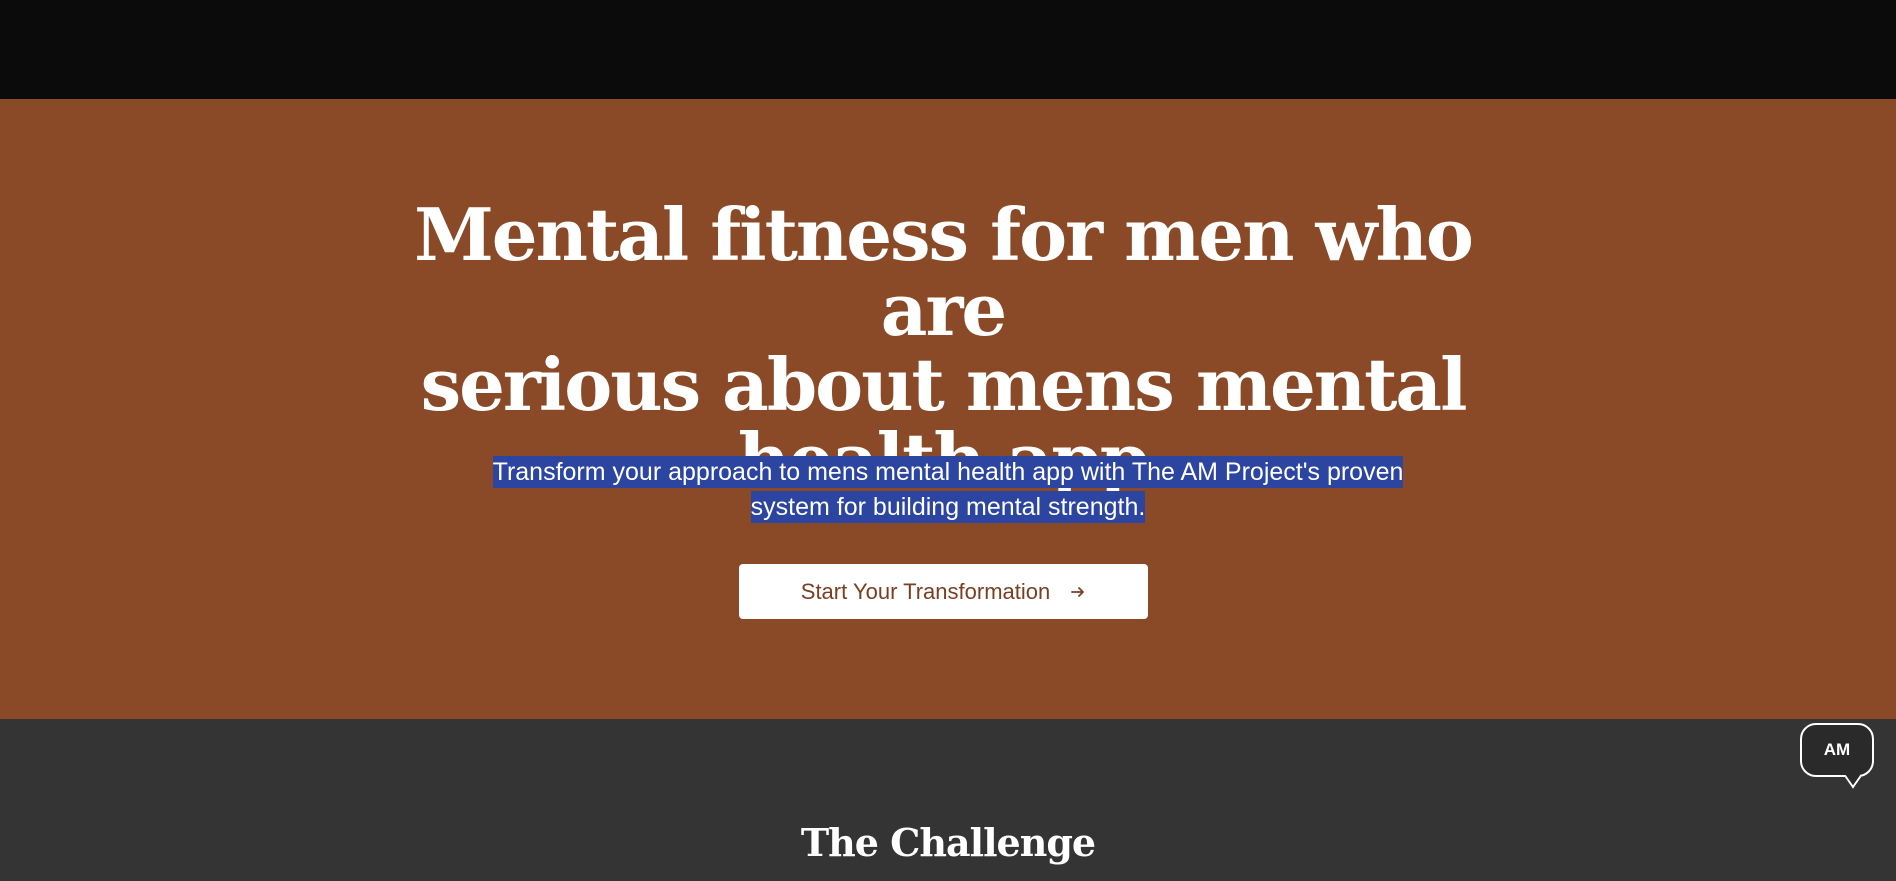 Image resolution: width=1896 pixels, height=881 pixels. I want to click on arrow-right-icon, so click(1078, 592).